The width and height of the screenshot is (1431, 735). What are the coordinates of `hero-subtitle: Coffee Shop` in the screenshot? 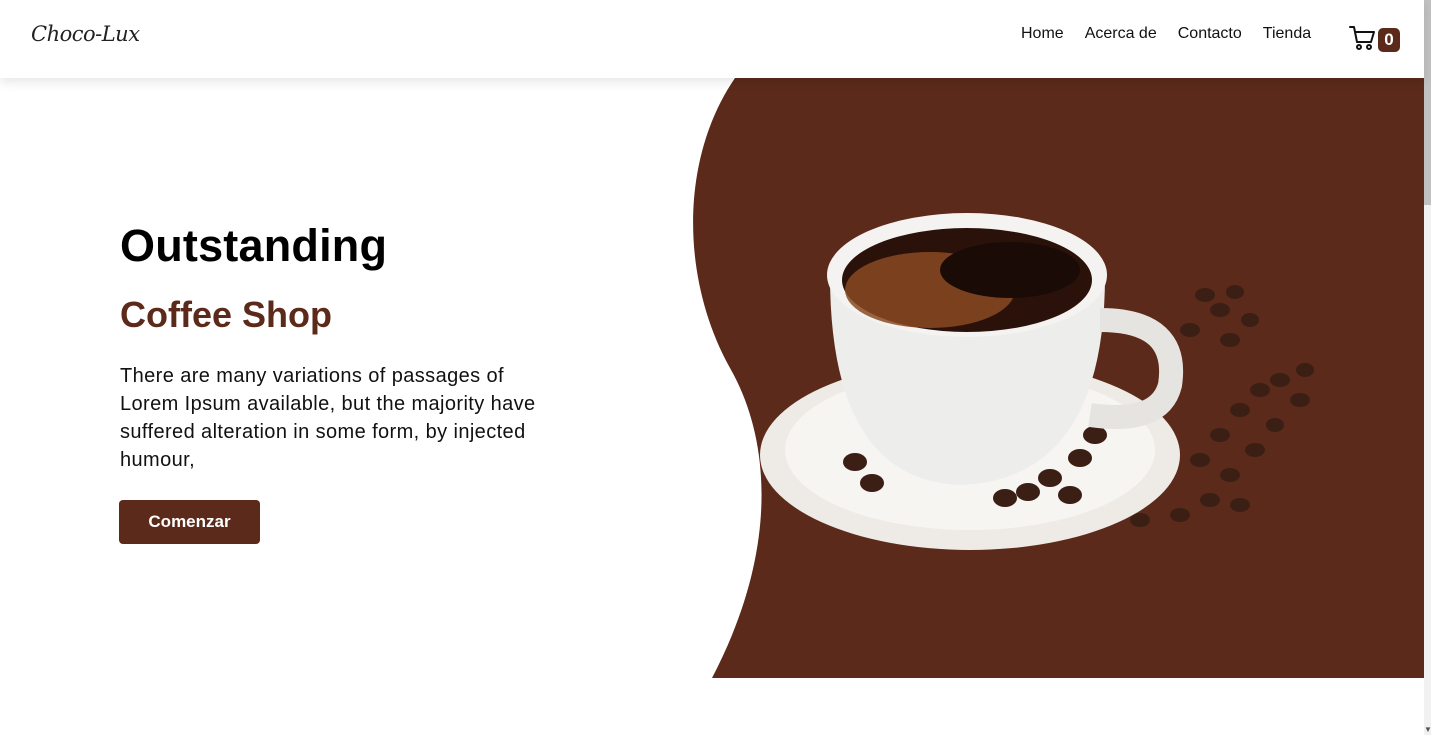 It's located at (226, 314).